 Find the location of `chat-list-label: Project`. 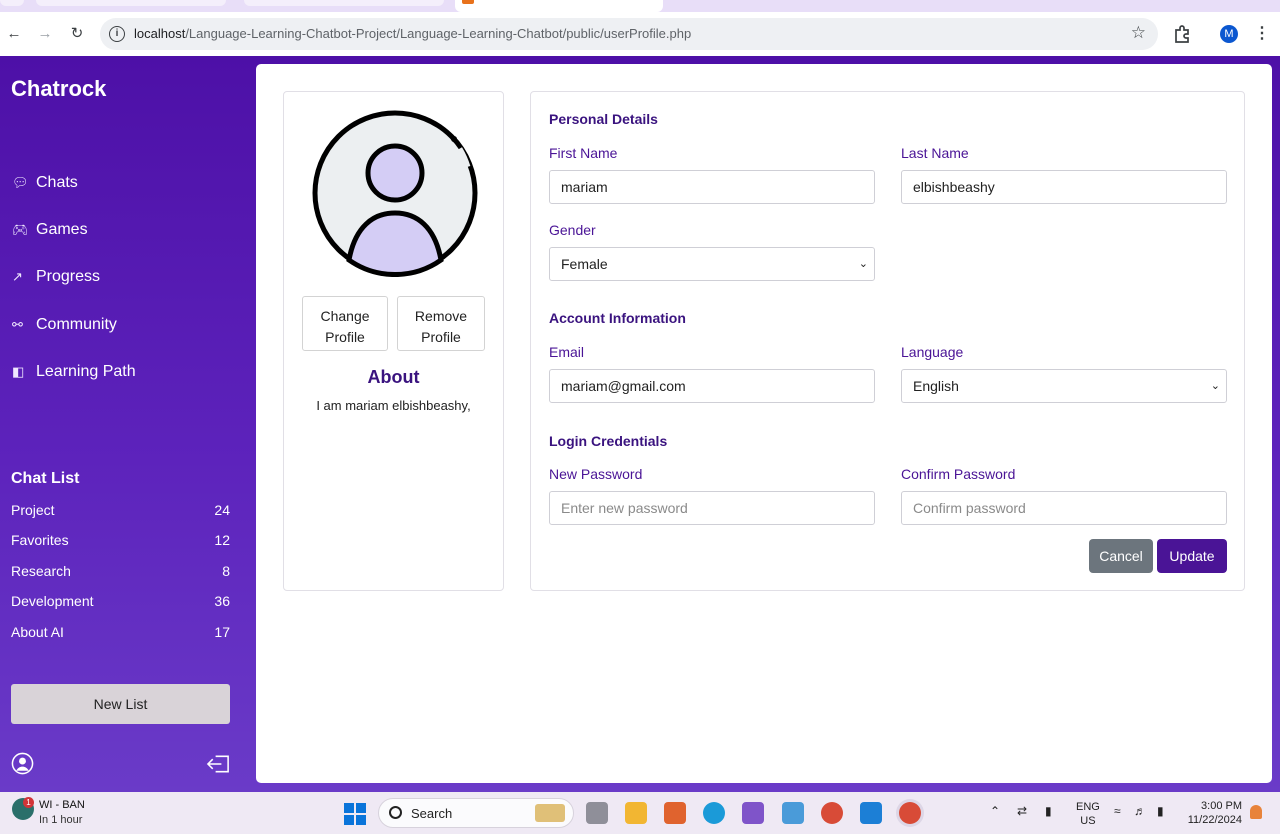

chat-list-label: Project is located at coordinates (33, 510).